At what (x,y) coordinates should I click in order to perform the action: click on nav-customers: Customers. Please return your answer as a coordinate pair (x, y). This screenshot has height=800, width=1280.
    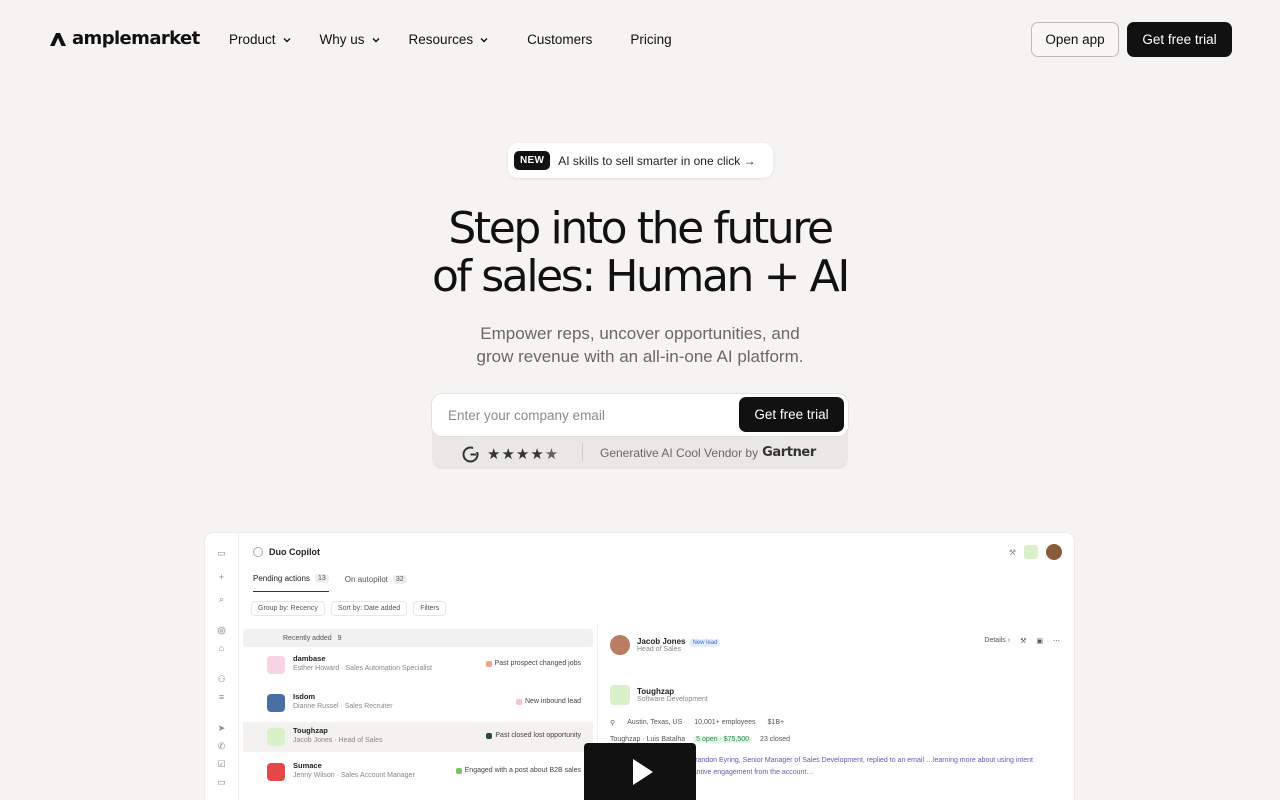
    Looking at the image, I should click on (559, 39).